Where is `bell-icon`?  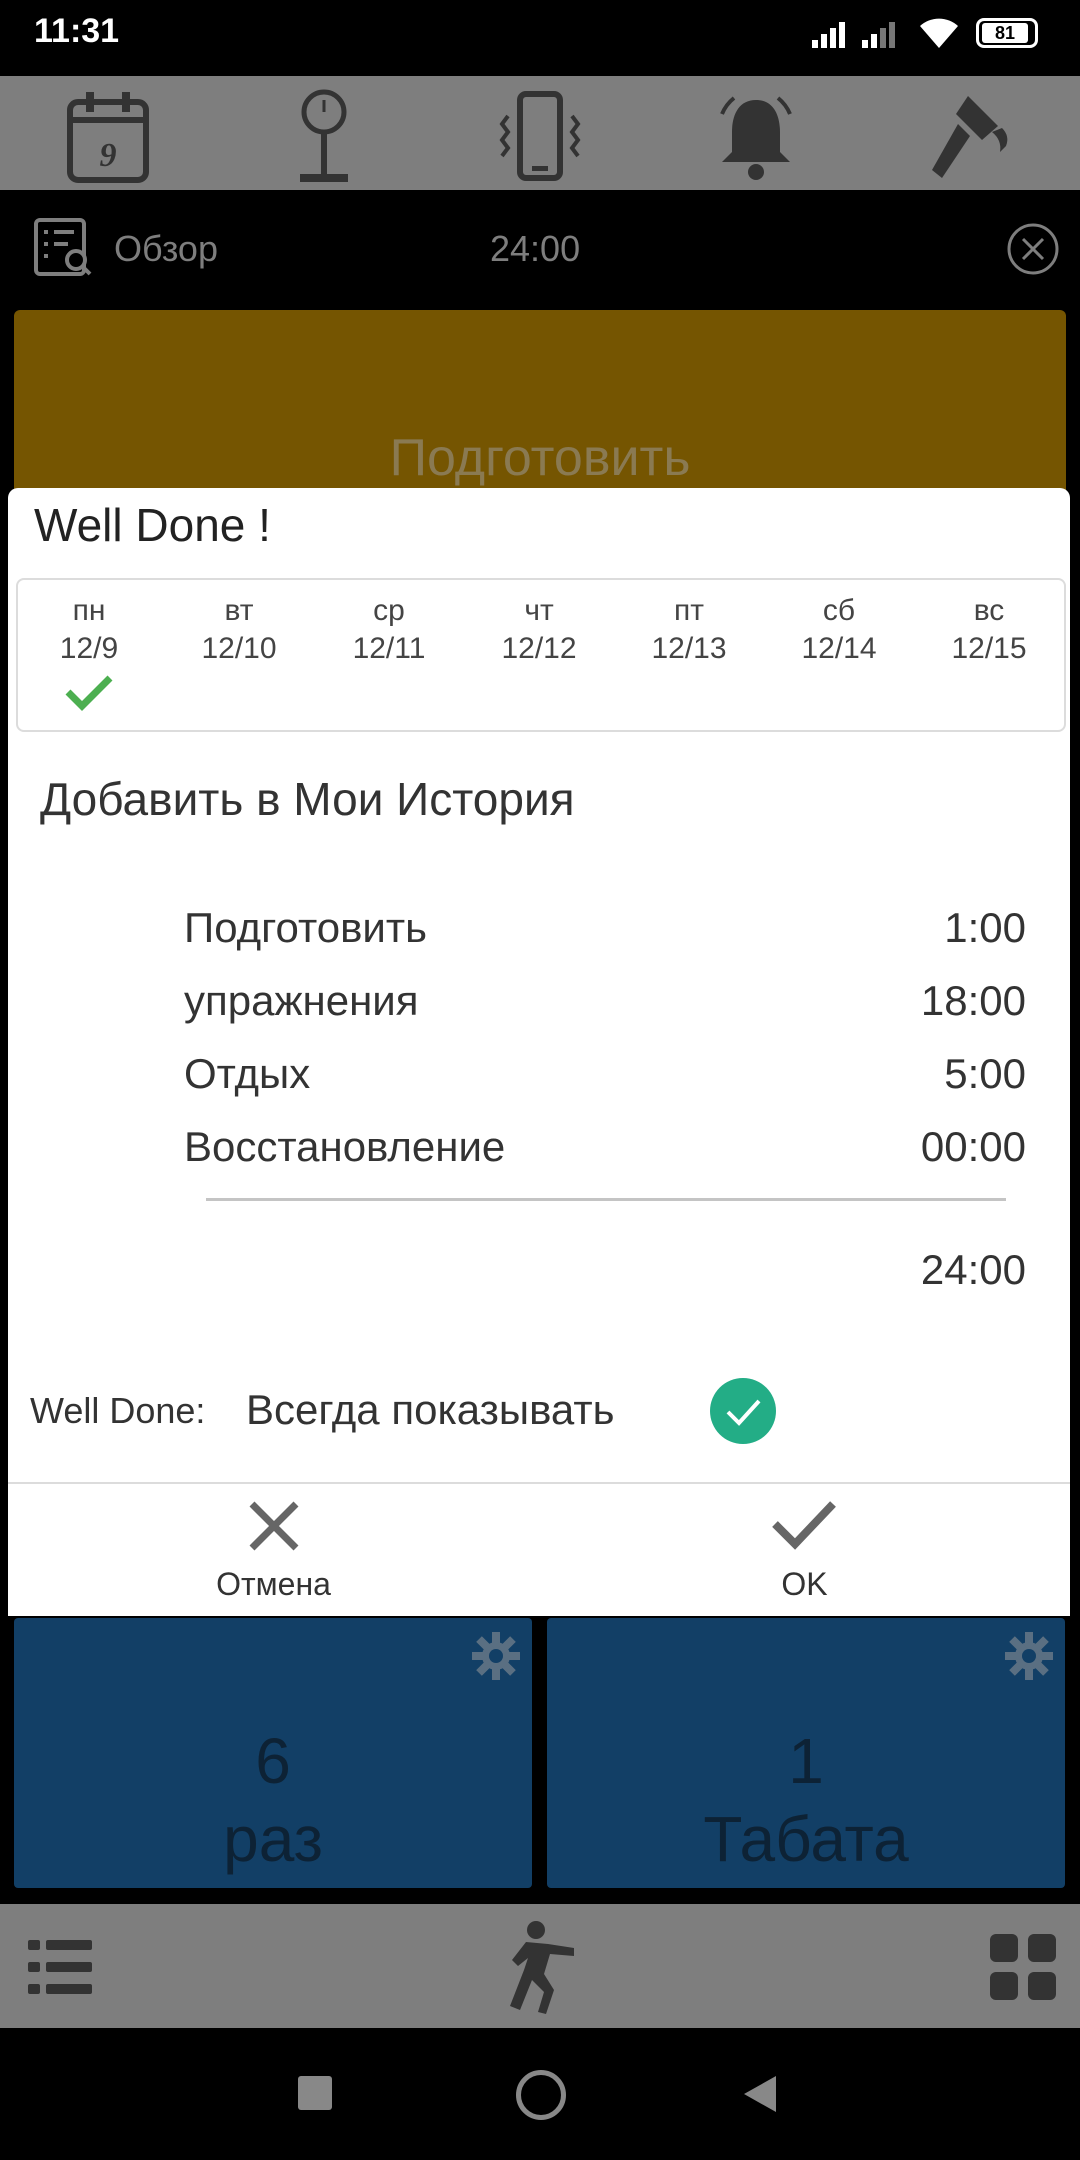 bell-icon is located at coordinates (756, 136).